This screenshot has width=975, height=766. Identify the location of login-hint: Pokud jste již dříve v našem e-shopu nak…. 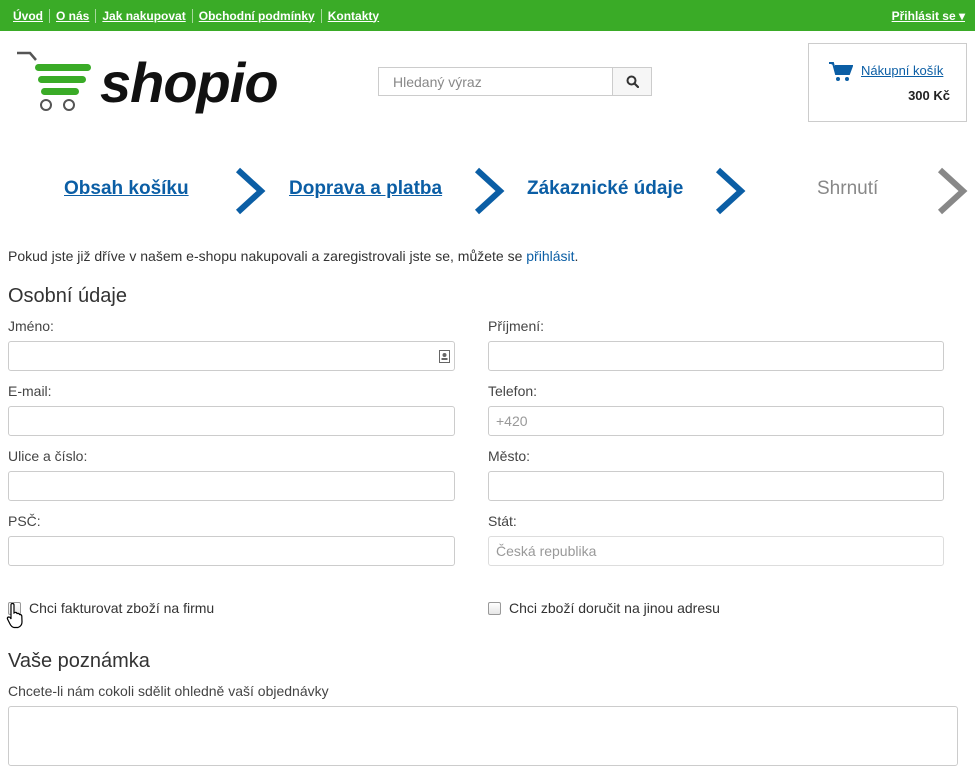
(293, 256).